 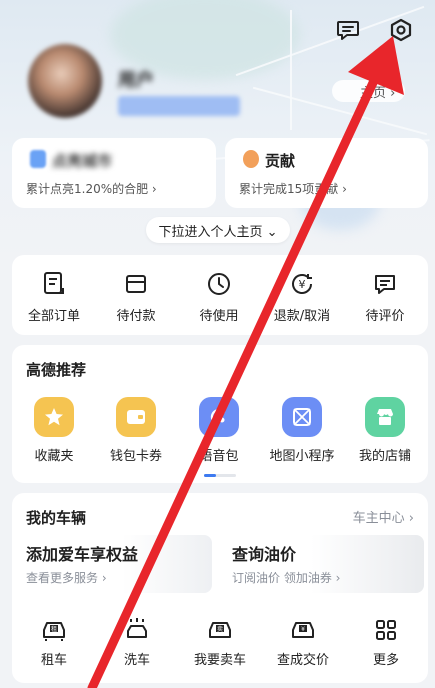 I want to click on order-to-review: 待评价, so click(x=385, y=296).